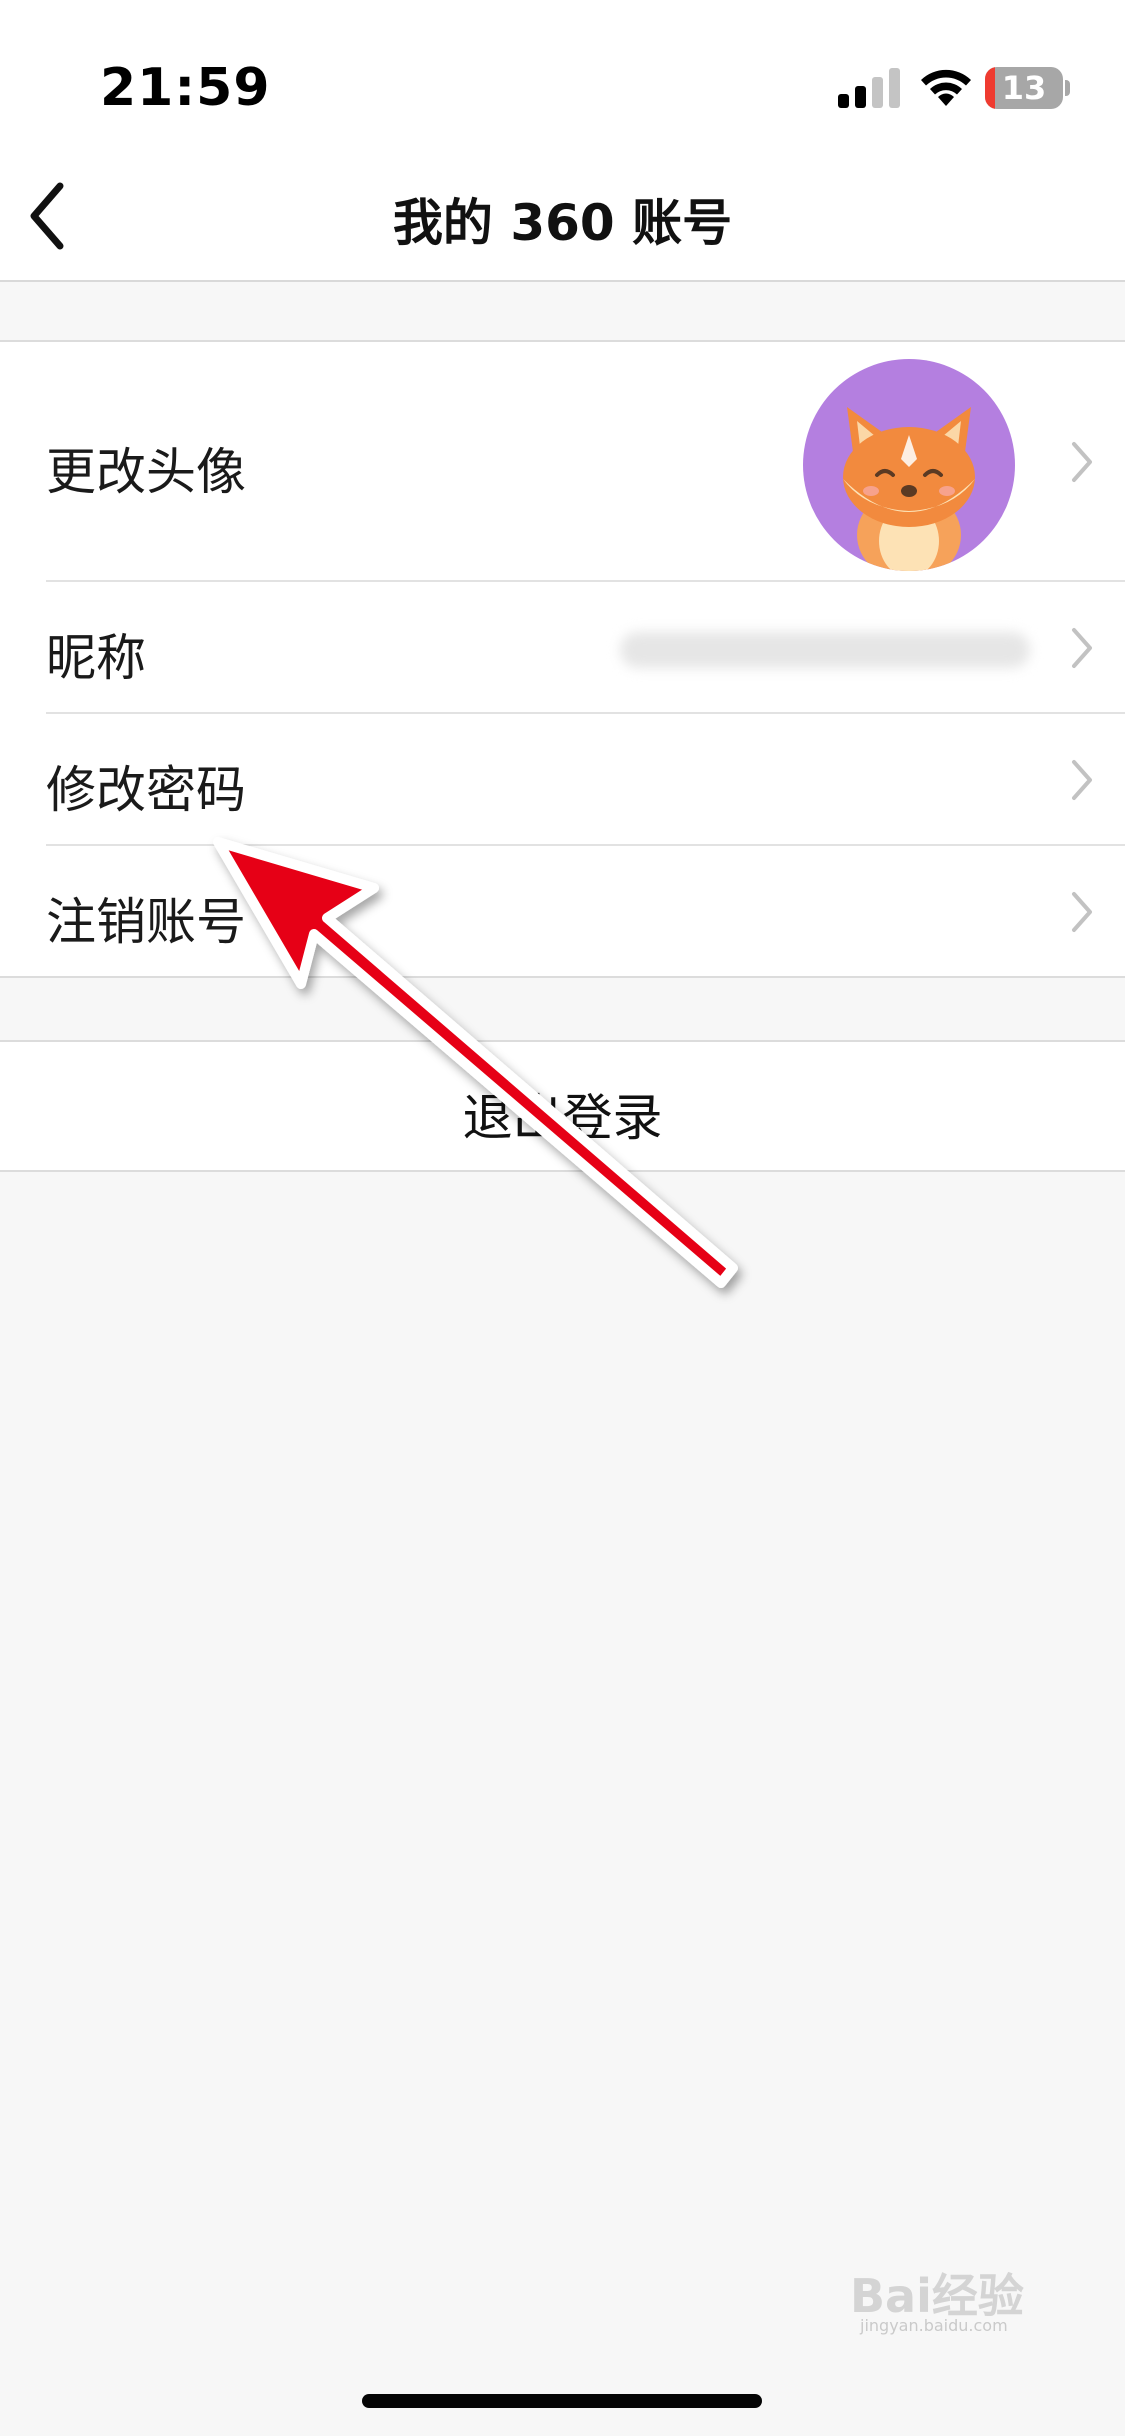 This screenshot has height=2436, width=1125. I want to click on status-time: 21:59, so click(185, 88).